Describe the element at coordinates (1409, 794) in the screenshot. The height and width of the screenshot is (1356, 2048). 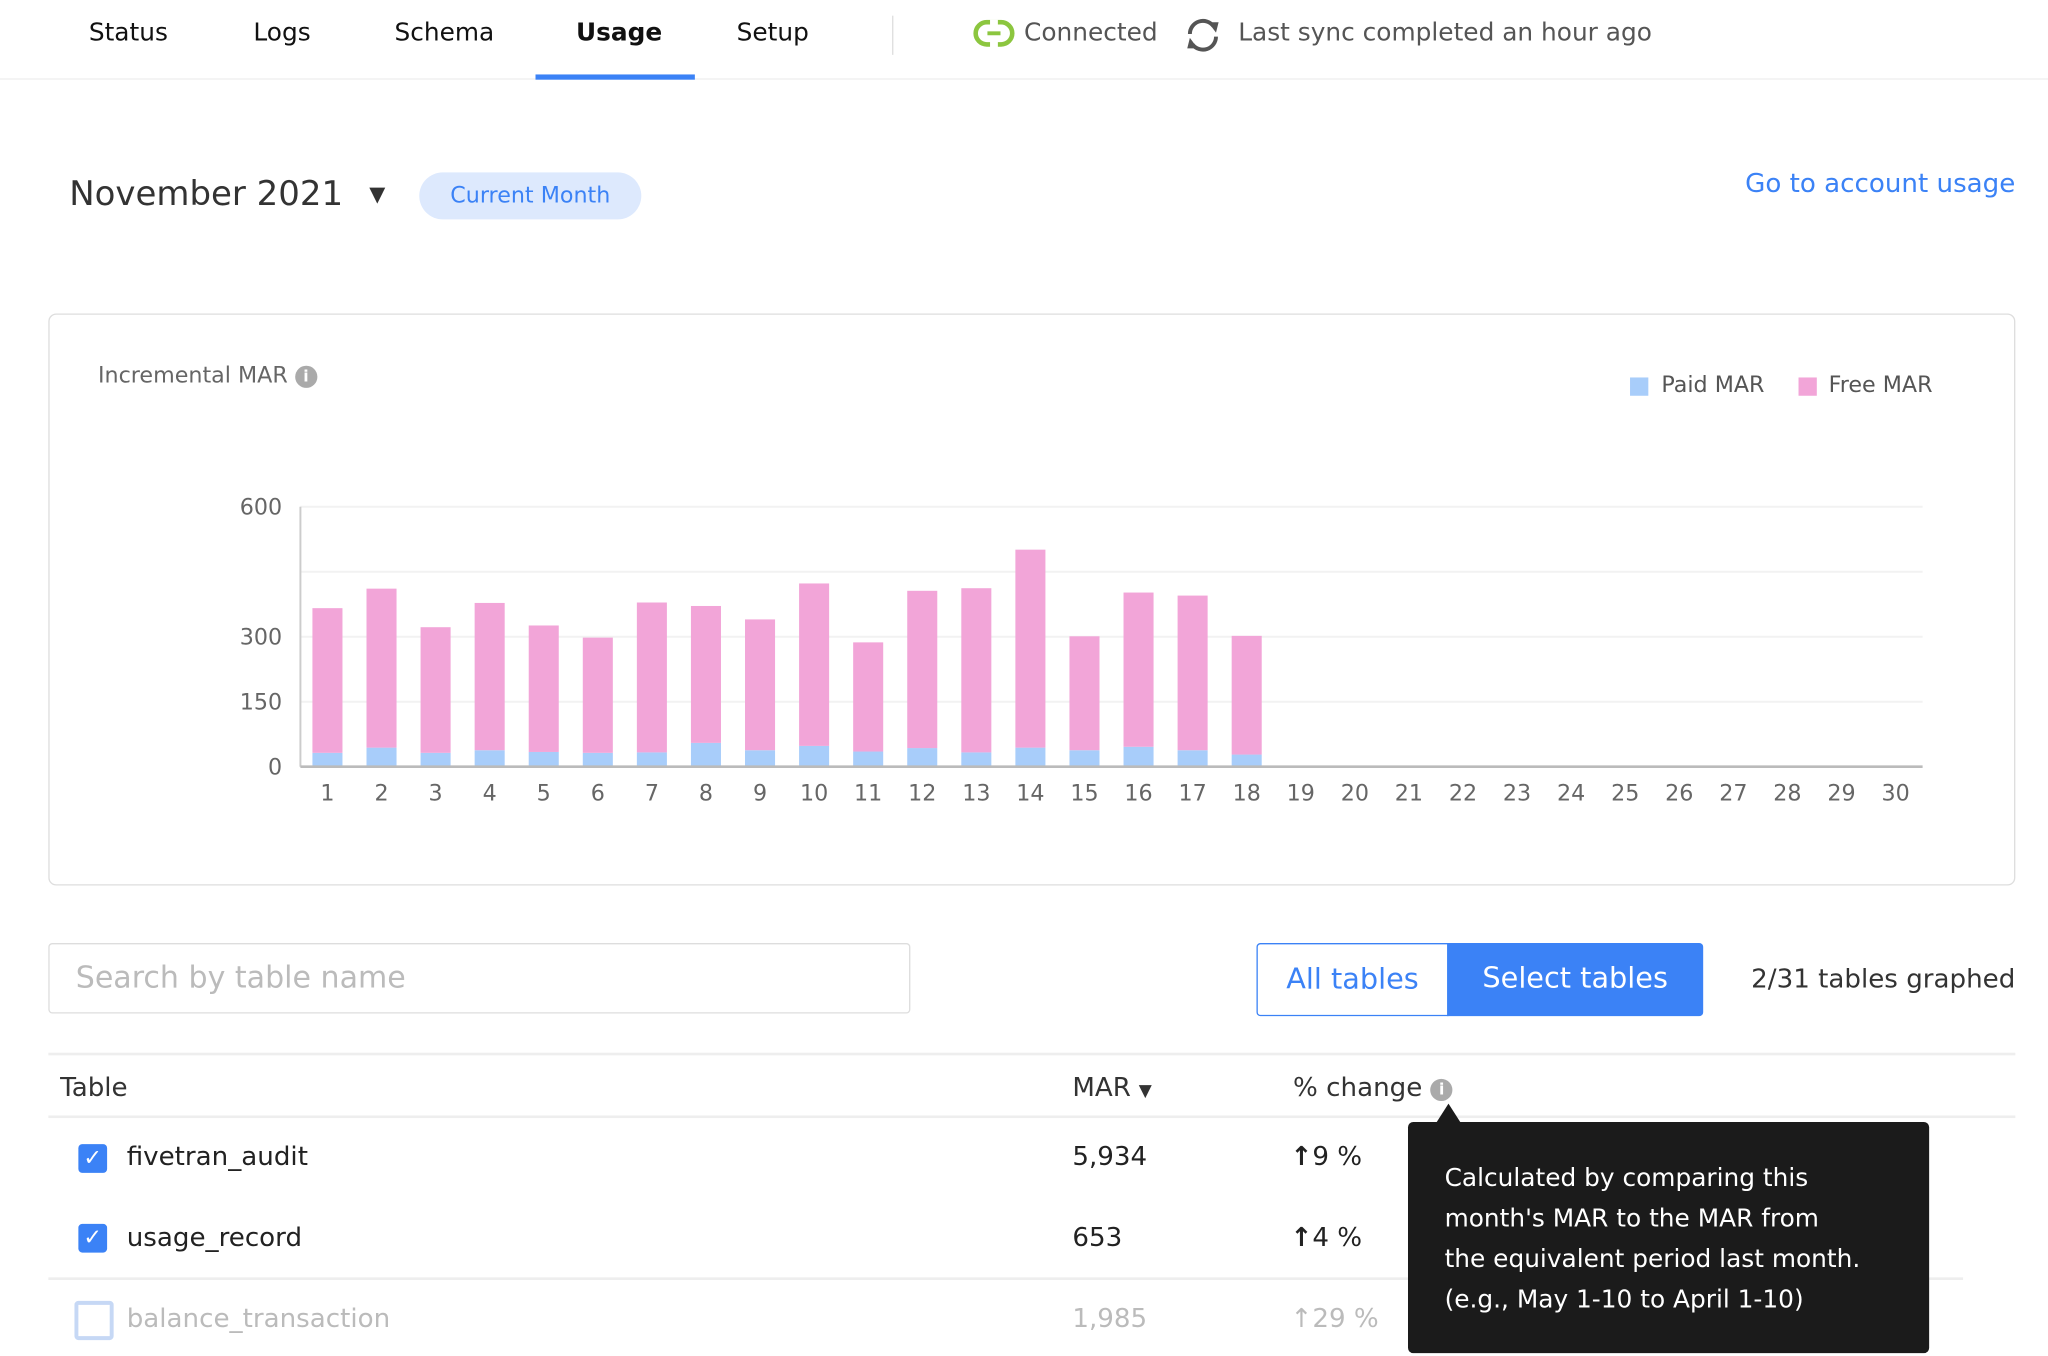
I see `x-tick-label: 21` at that location.